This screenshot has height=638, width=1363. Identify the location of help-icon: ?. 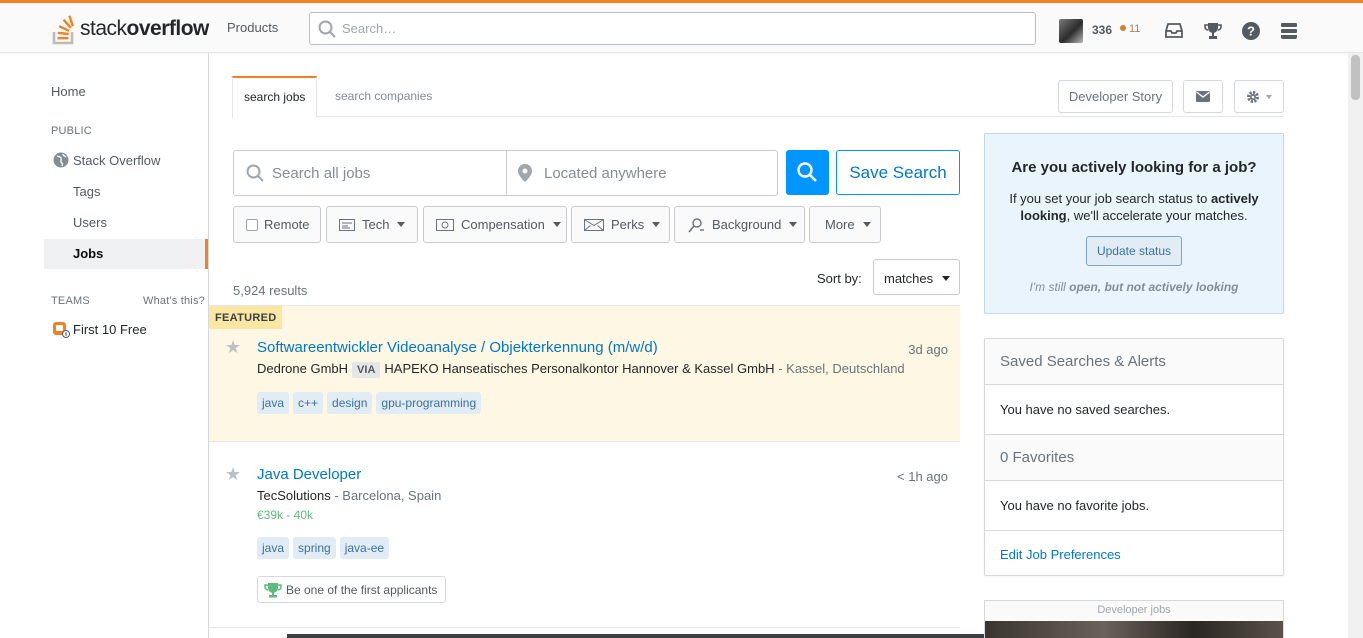
(1251, 31).